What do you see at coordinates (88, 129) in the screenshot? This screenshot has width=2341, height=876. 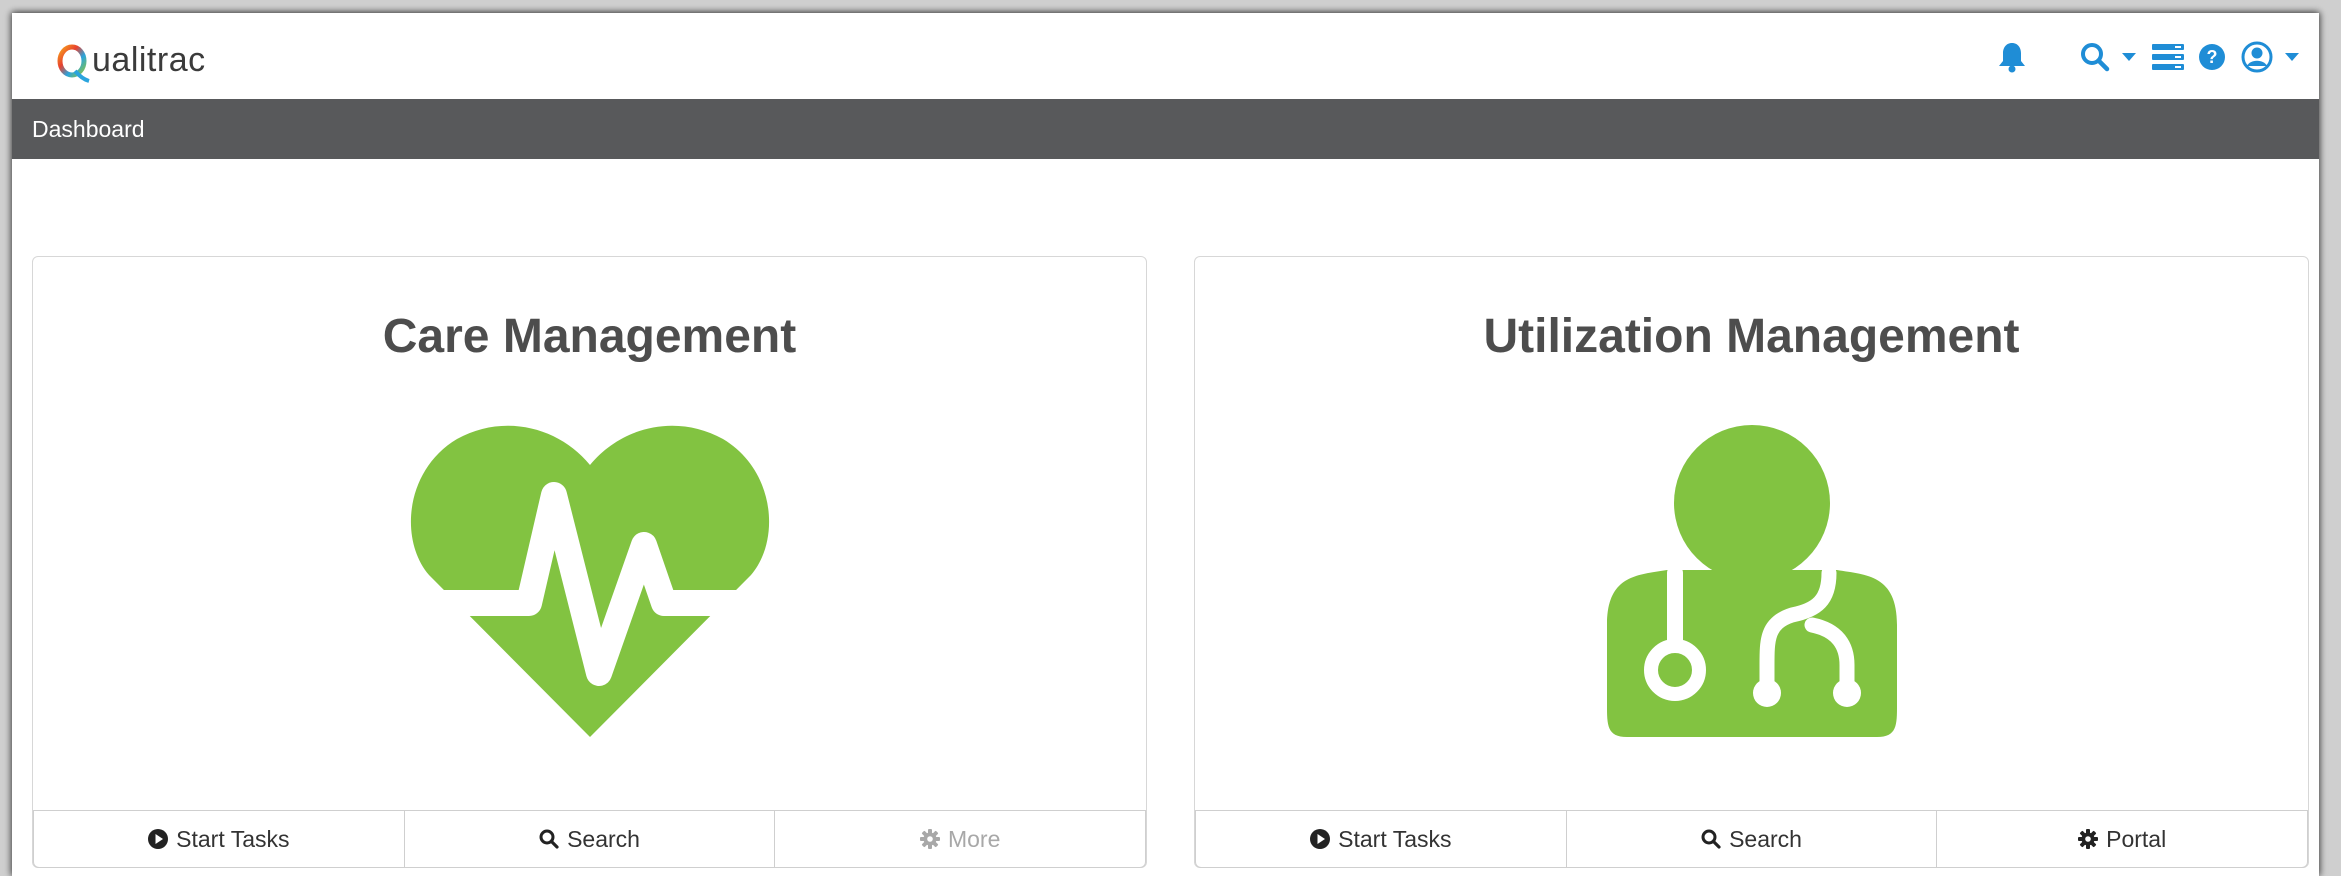 I see `breadcrumb-dashboard: Dashboard` at bounding box center [88, 129].